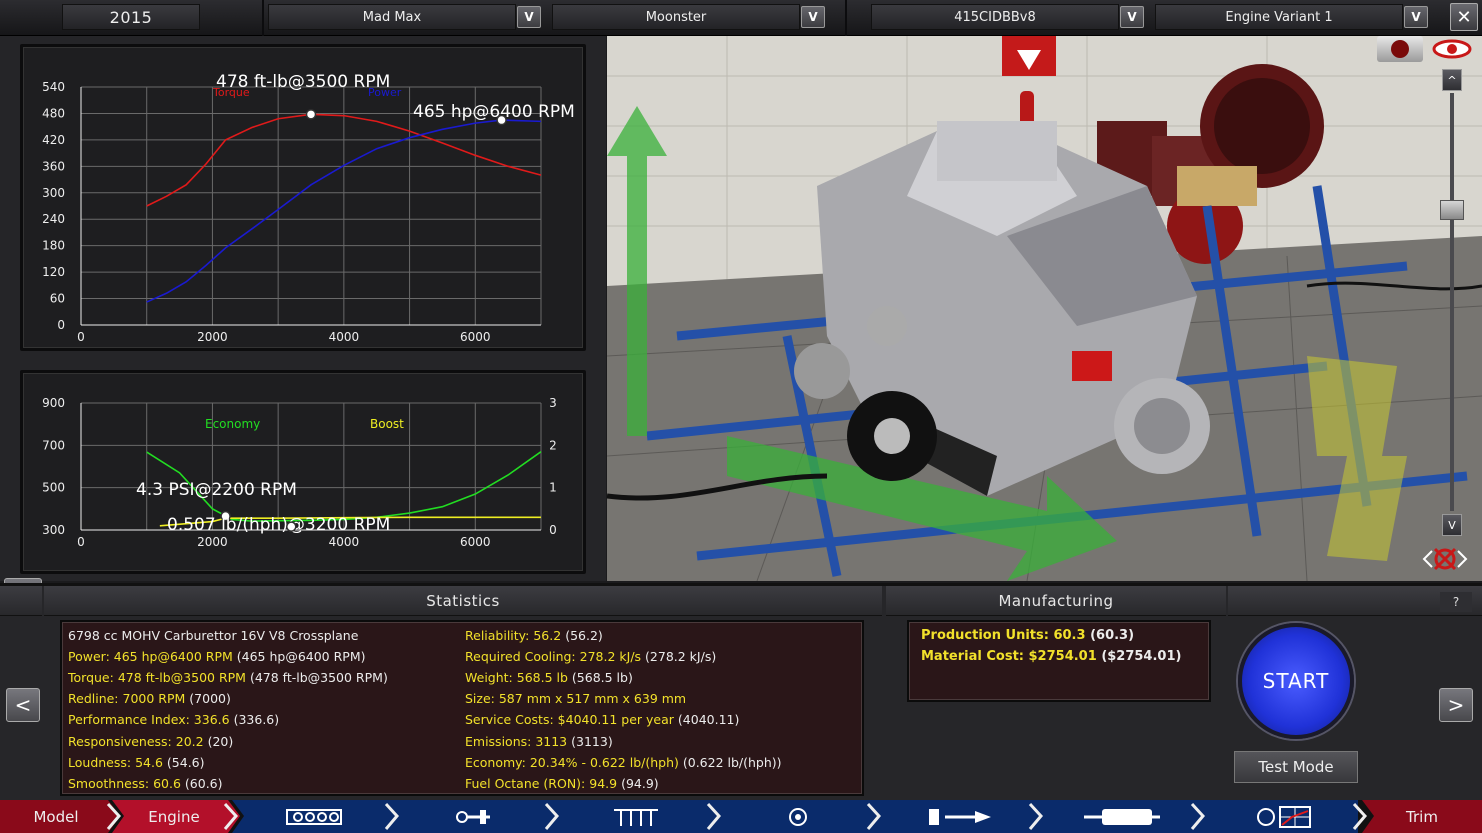 The width and height of the screenshot is (1482, 833). Describe the element at coordinates (534, 635) in the screenshot. I see `stat-reliability: Reliability: 56.2 (56.2)` at that location.